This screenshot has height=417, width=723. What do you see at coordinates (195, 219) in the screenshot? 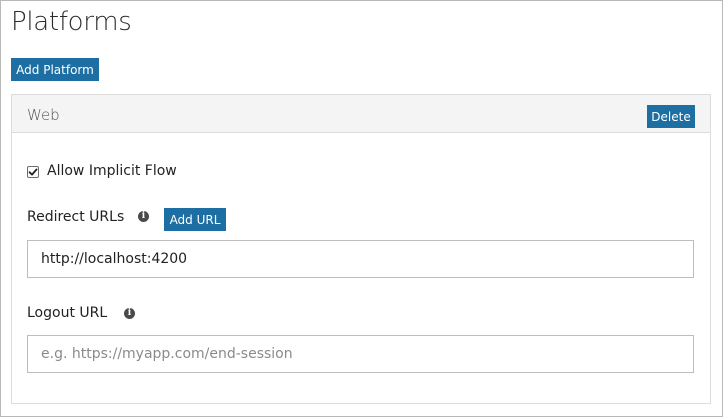
I see `add-url-button: Add URL` at bounding box center [195, 219].